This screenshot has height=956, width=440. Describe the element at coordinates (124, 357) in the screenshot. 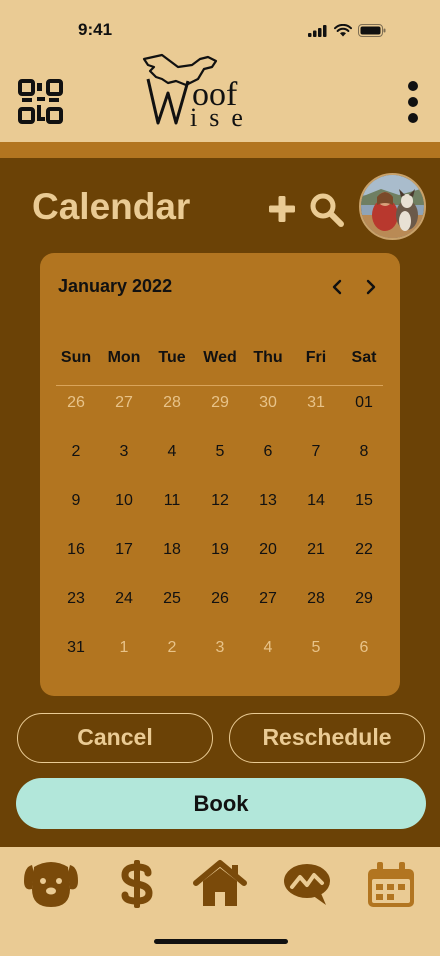

I see `weekday-label: Mon` at that location.